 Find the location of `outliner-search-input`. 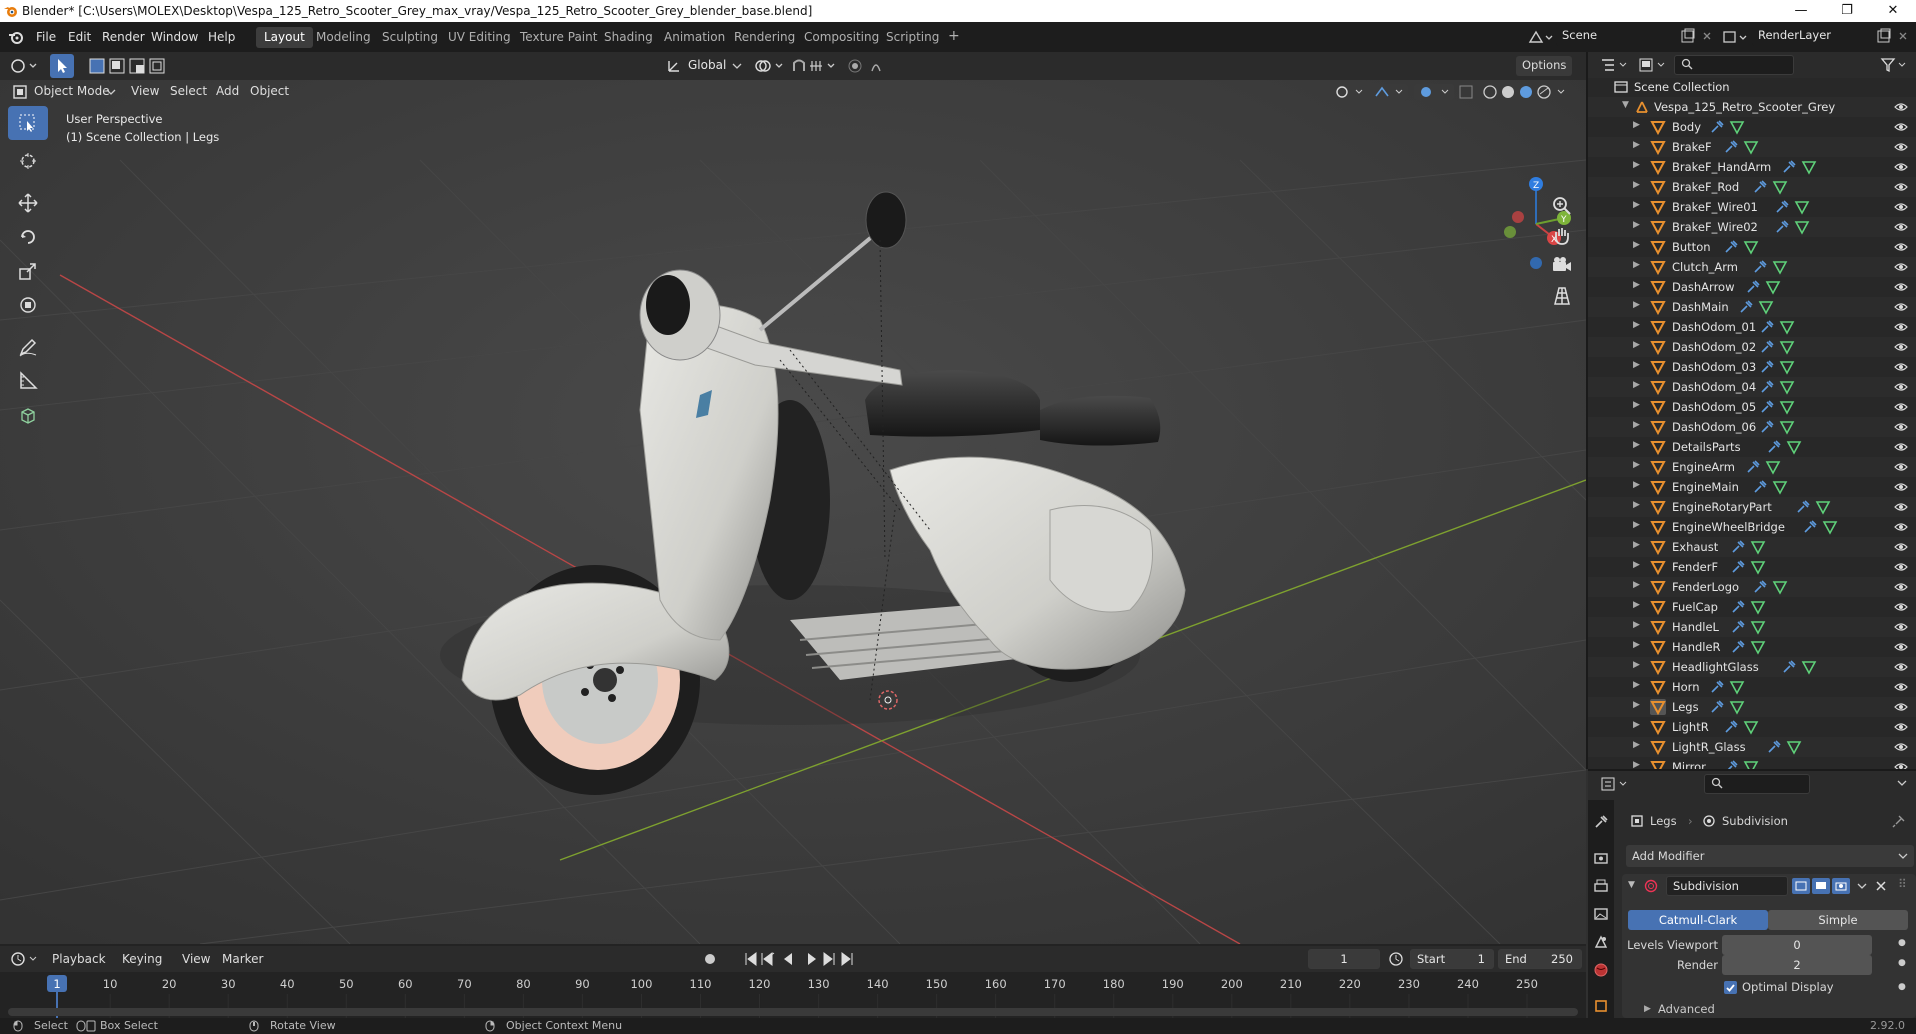

outliner-search-input is located at coordinates (1734, 65).